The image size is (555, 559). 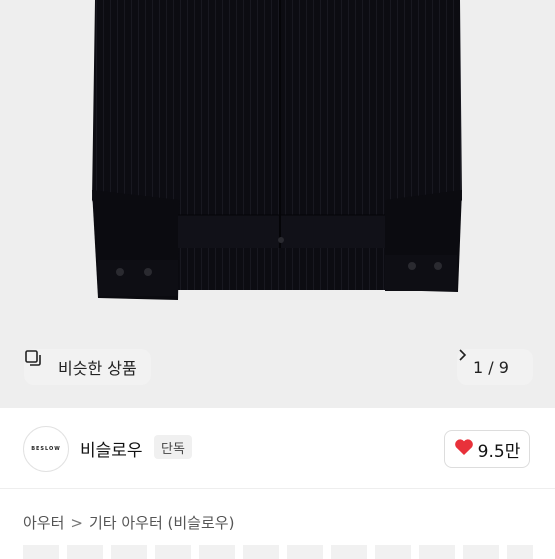 What do you see at coordinates (277, 448) in the screenshot?
I see `seller-row: BESLOW 비슬로우 단독 9.5만` at bounding box center [277, 448].